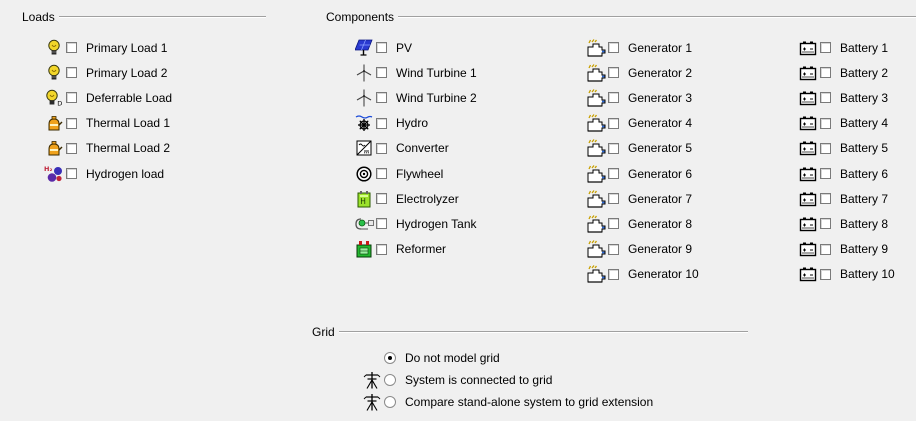 This screenshot has width=916, height=421. Describe the element at coordinates (381, 224) in the screenshot. I see `hydrogen-tank-checkbox` at that location.